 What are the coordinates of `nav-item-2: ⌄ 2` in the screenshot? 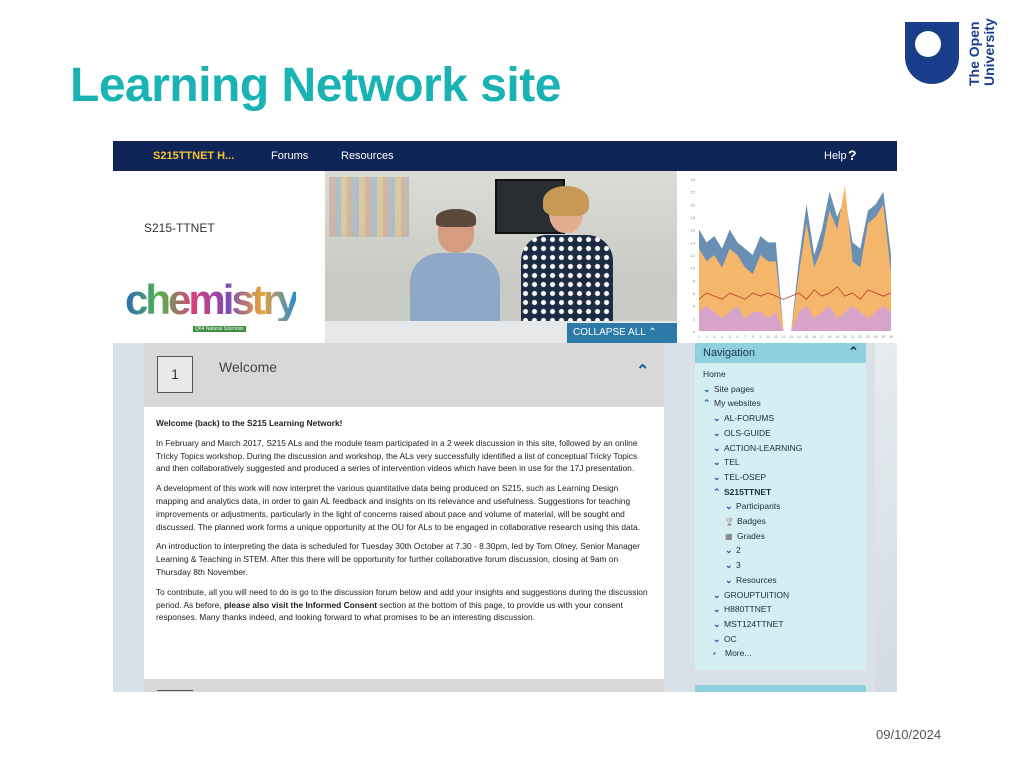 It's located at (733, 550).